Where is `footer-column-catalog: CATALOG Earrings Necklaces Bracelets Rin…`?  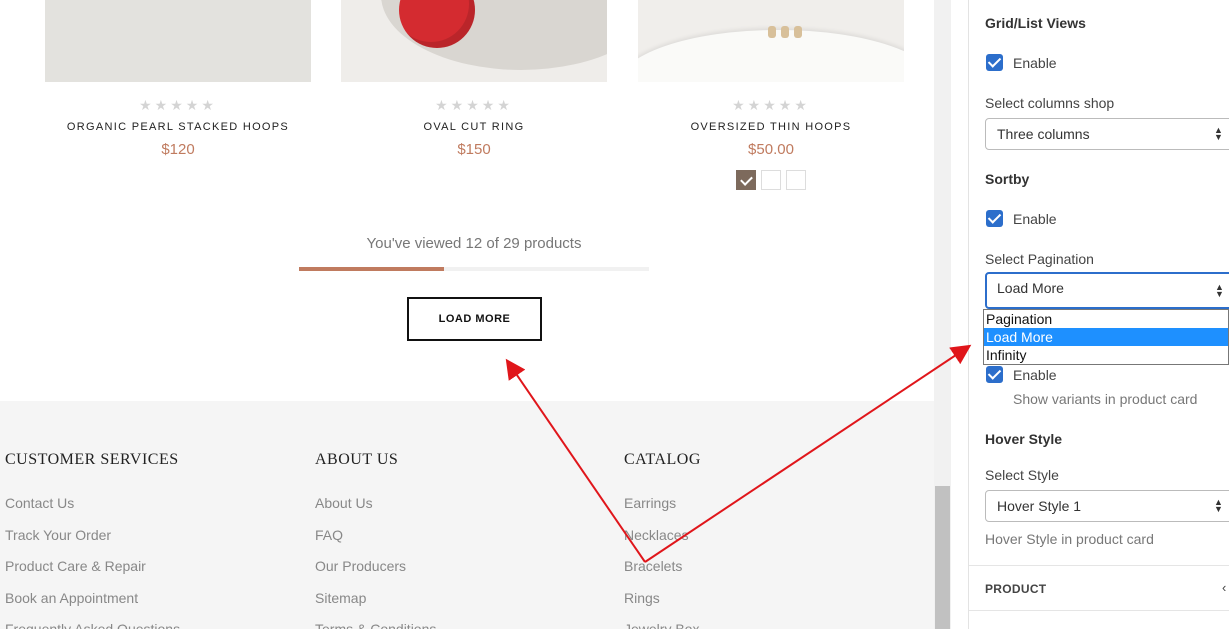 footer-column-catalog: CATALOG Earrings Necklaces Bracelets Rin… is located at coordinates (662, 540).